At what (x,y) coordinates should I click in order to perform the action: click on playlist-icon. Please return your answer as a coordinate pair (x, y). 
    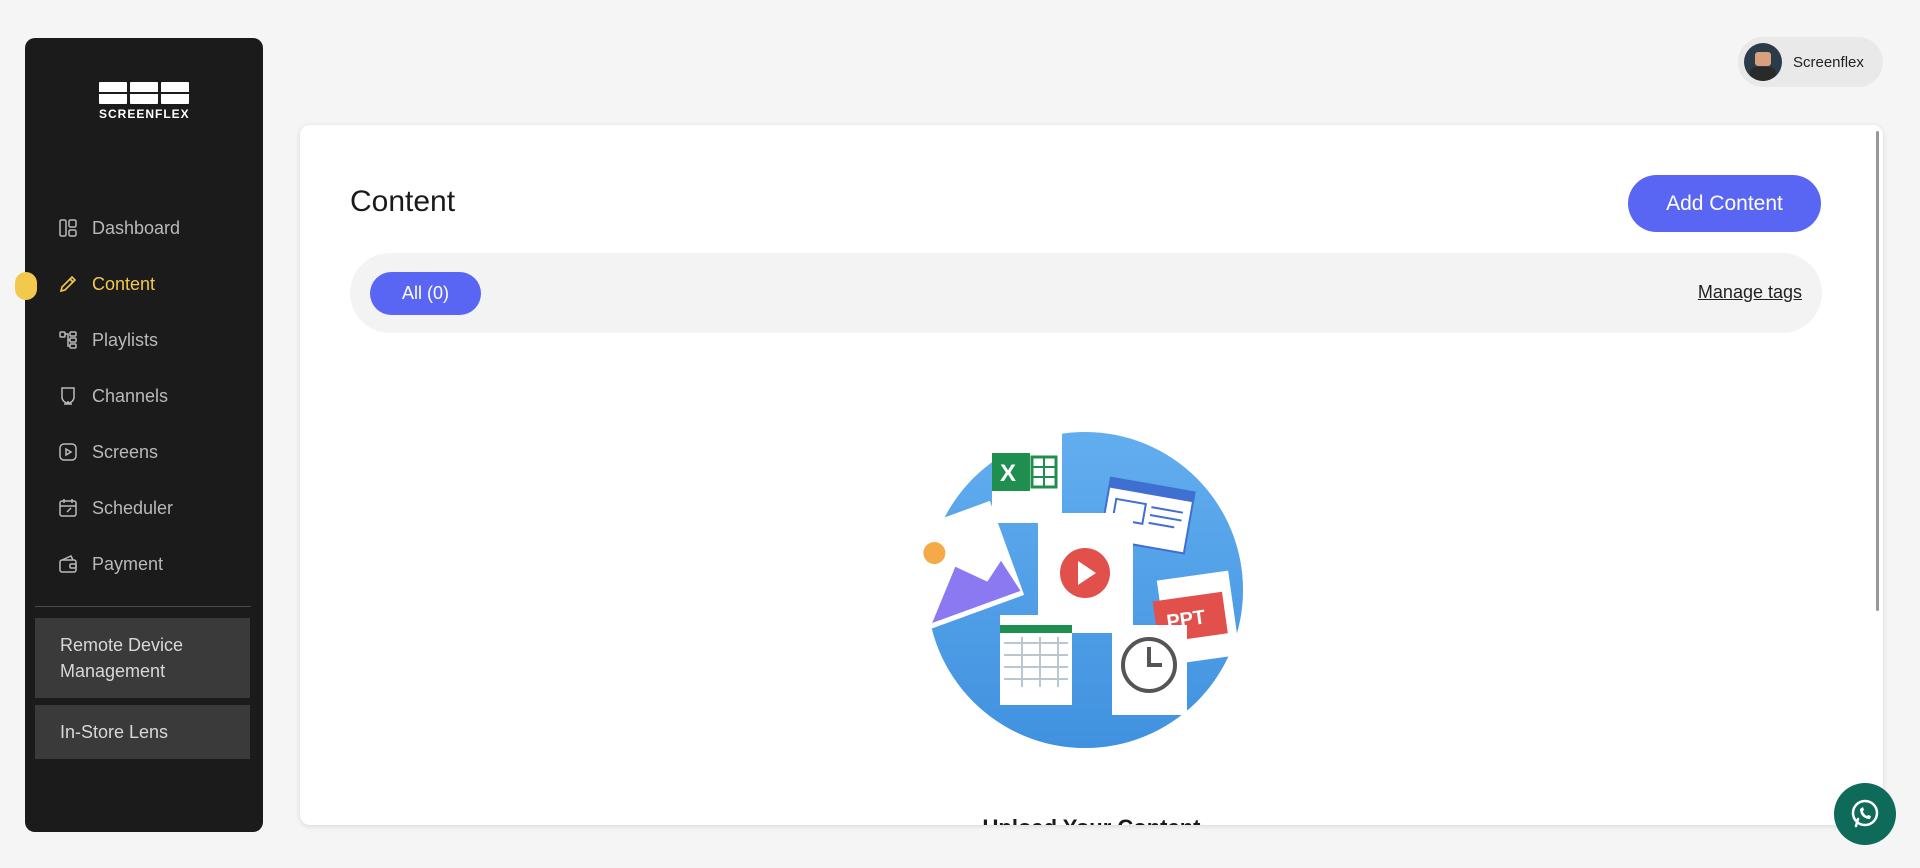
    Looking at the image, I should click on (68, 340).